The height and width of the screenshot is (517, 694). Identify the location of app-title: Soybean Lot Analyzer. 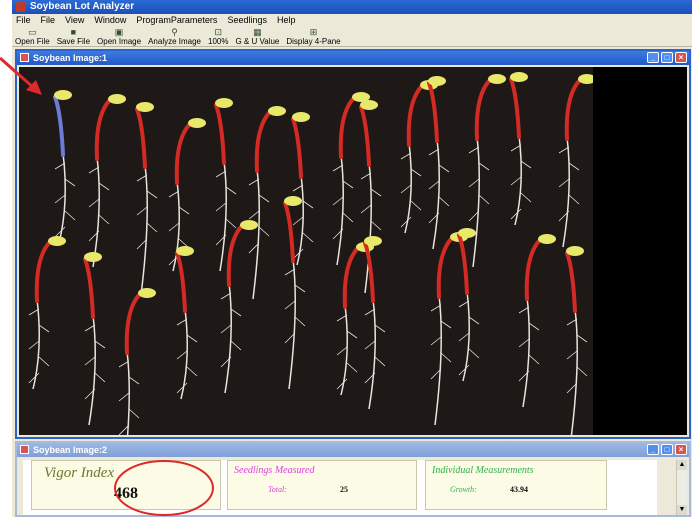
(82, 6).